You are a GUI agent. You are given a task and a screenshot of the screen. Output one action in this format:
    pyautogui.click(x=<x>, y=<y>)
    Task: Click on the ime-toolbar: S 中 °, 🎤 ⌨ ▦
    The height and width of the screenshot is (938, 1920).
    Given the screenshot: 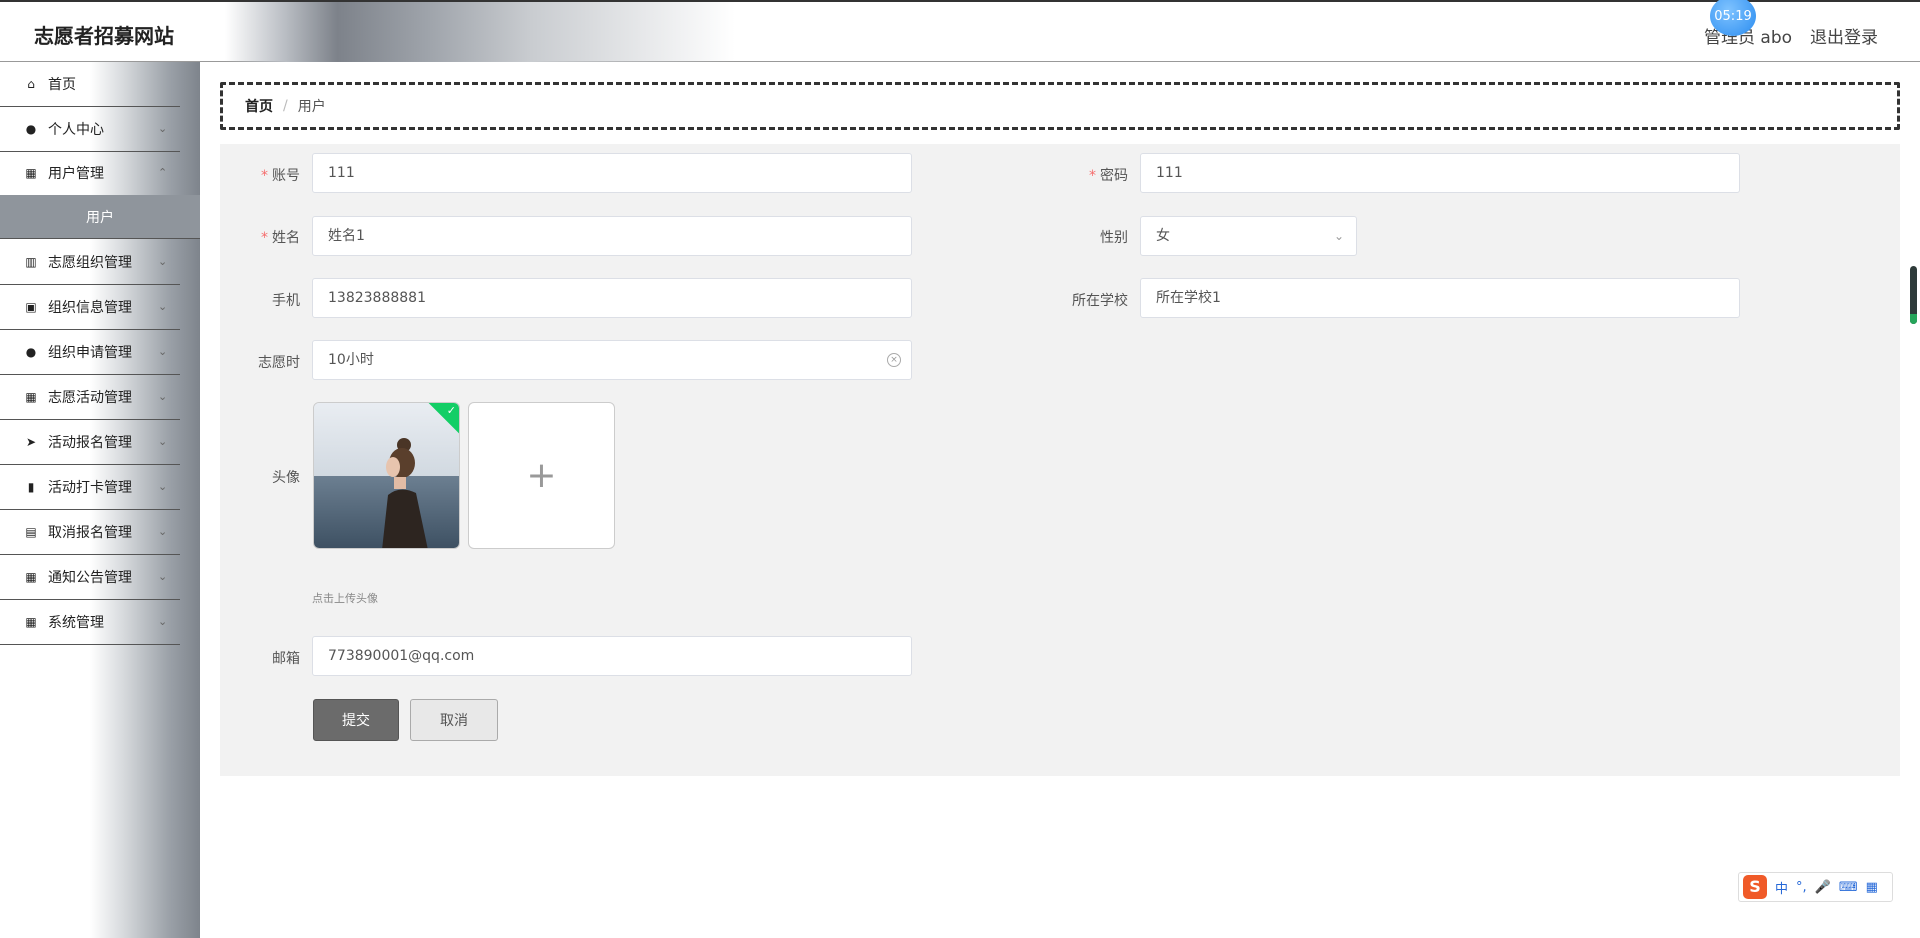 What is the action you would take?
    pyautogui.click(x=1815, y=887)
    